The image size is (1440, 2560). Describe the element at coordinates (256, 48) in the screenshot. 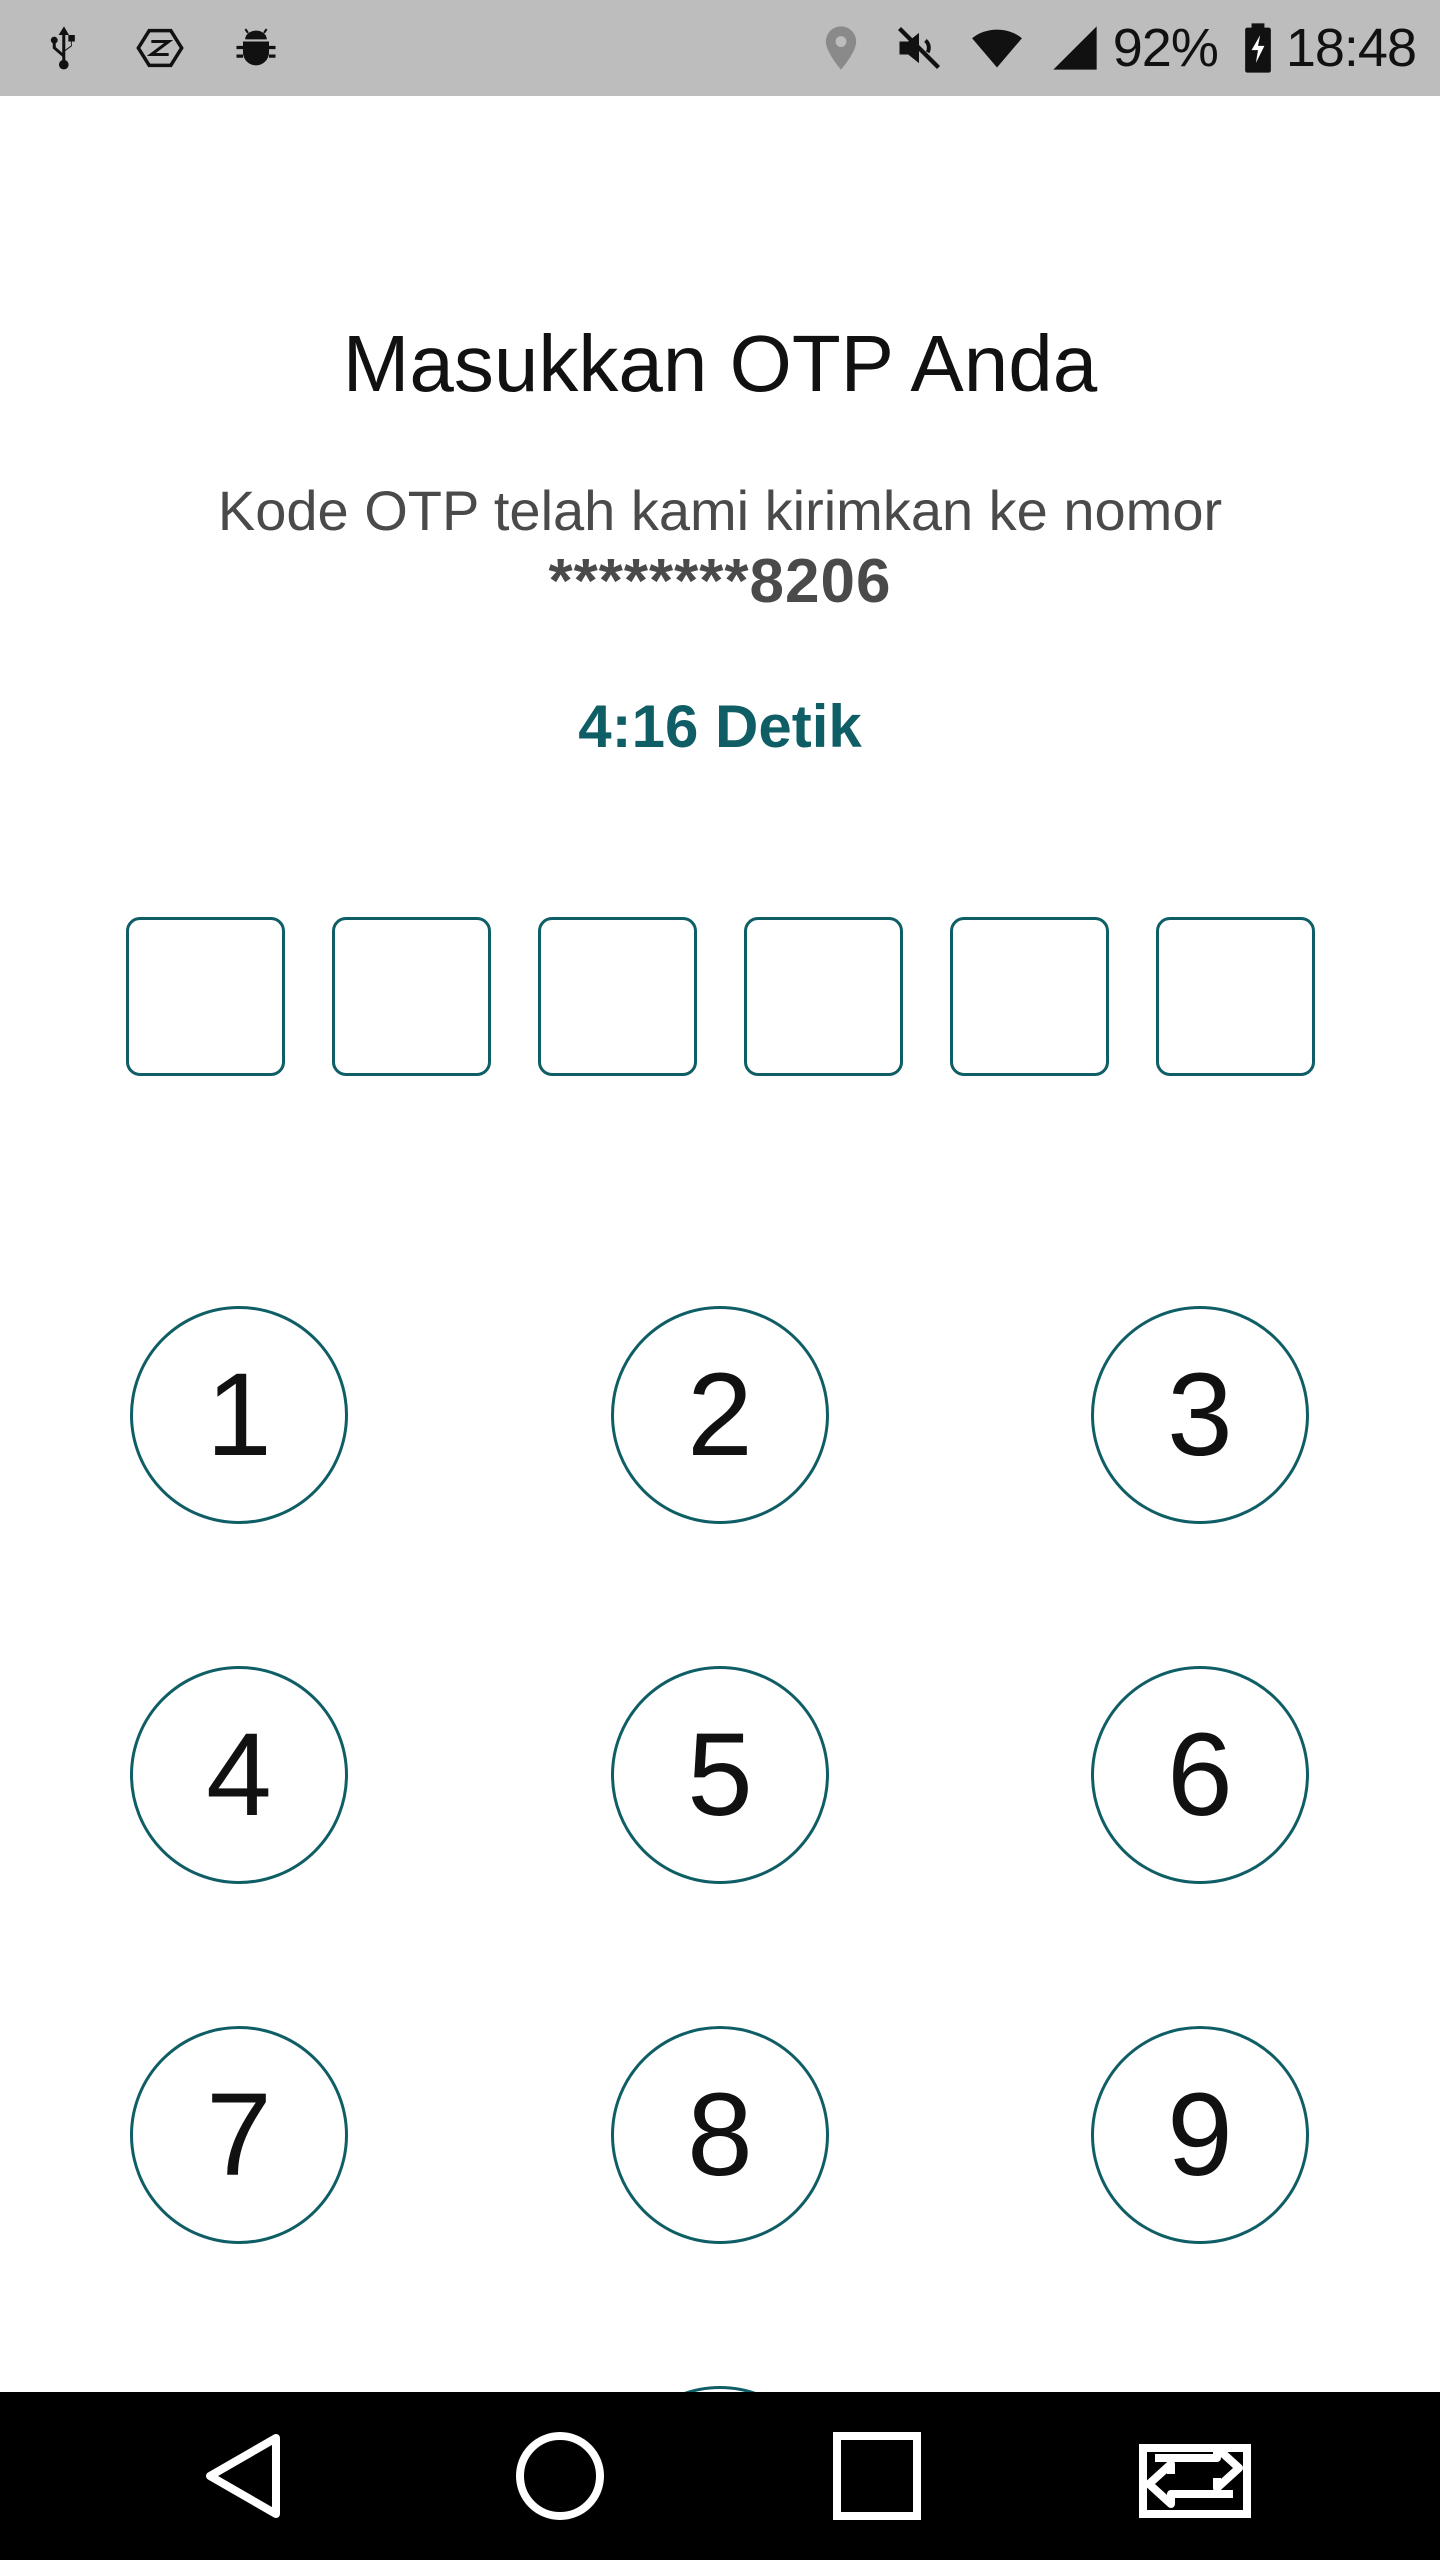

I see `debug-icon` at that location.